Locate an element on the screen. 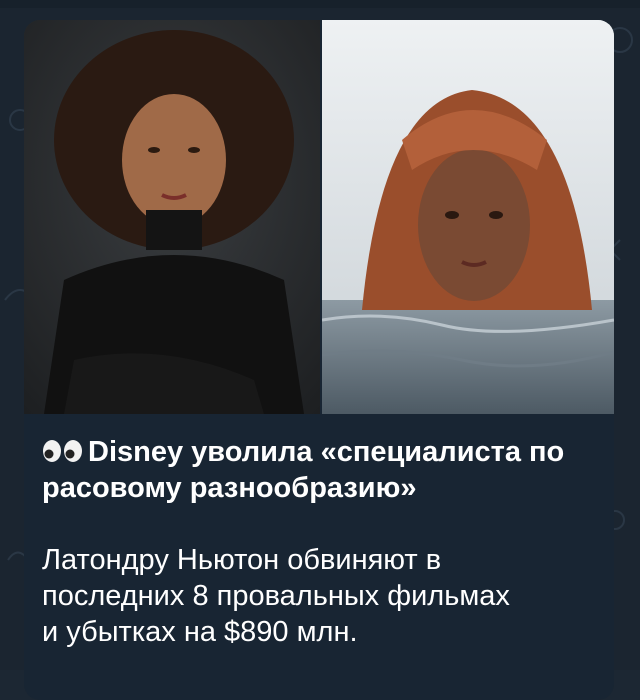  eyes-icon is located at coordinates (62, 451).